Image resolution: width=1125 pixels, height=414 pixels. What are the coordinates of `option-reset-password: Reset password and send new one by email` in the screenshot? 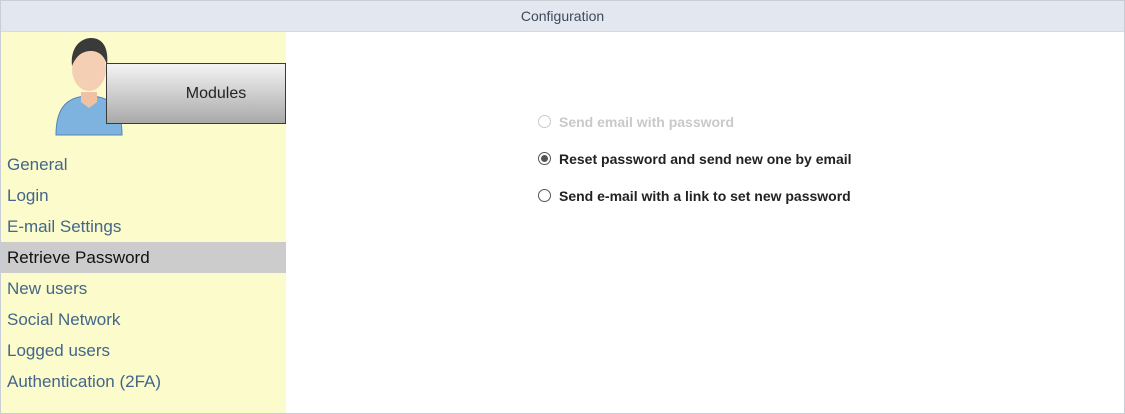 It's located at (695, 158).